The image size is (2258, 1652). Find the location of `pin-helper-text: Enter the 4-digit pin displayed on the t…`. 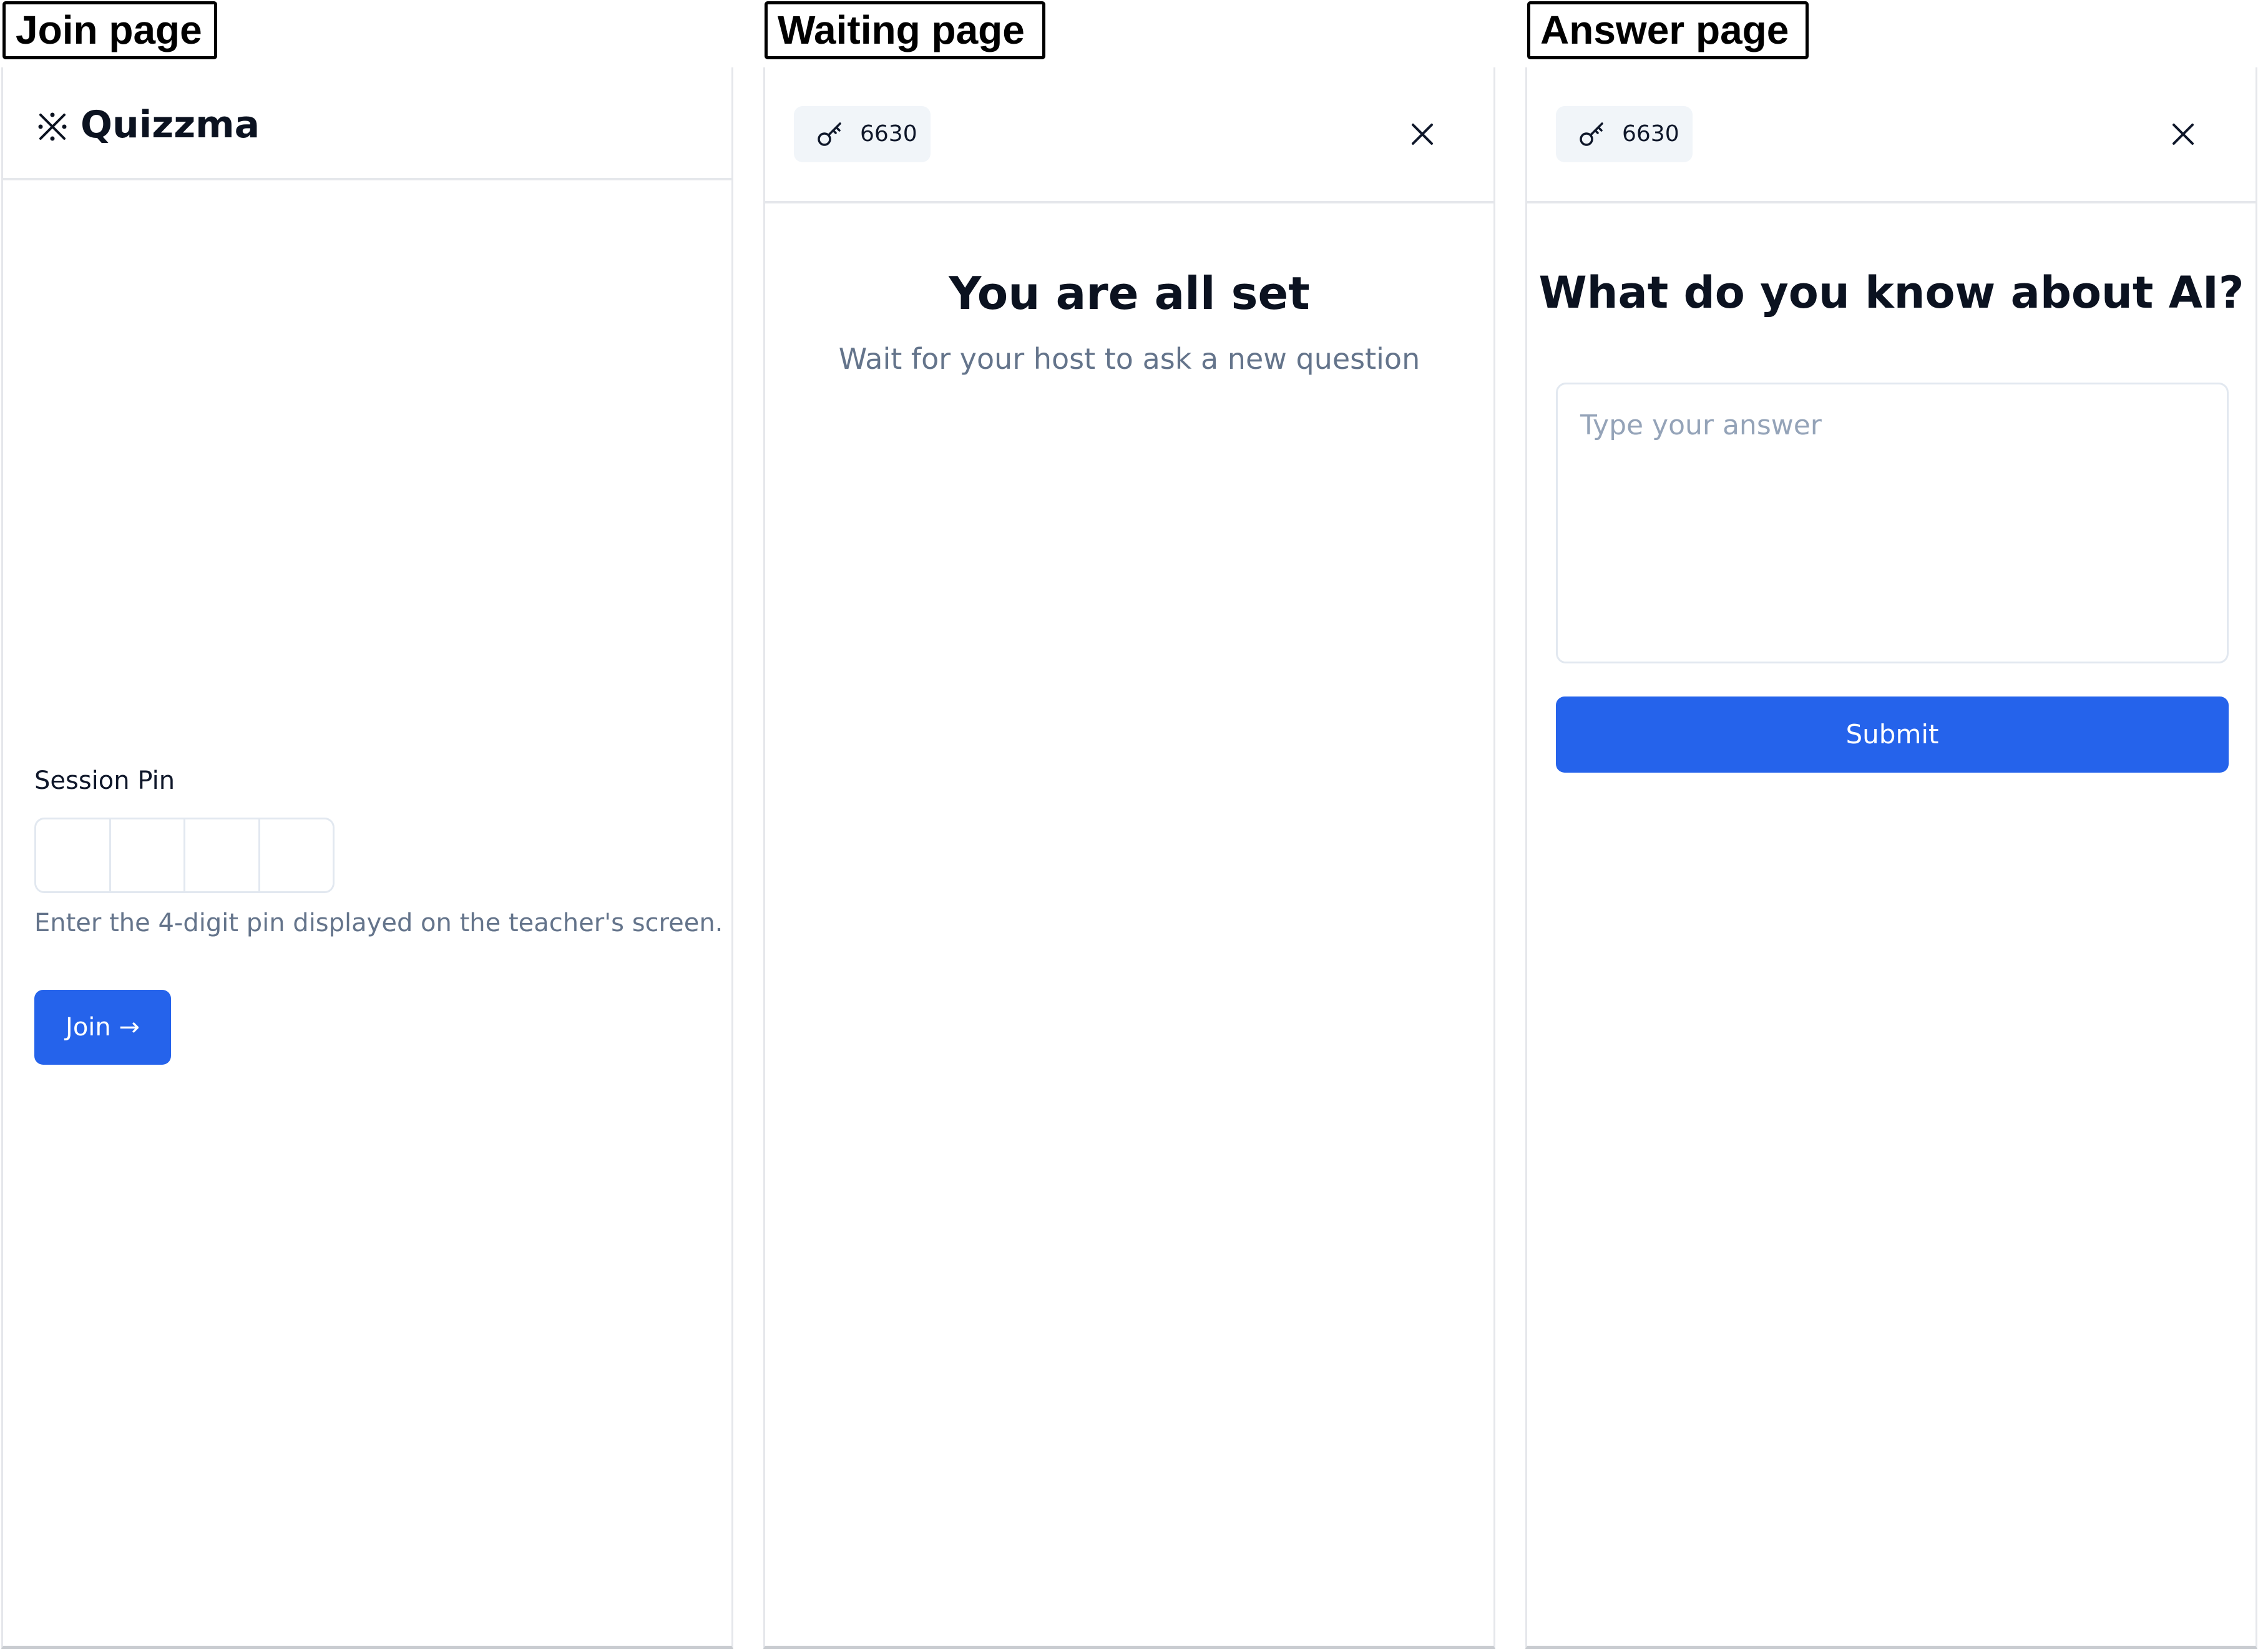

pin-helper-text: Enter the 4-digit pin displayed on the t… is located at coordinates (378, 923).